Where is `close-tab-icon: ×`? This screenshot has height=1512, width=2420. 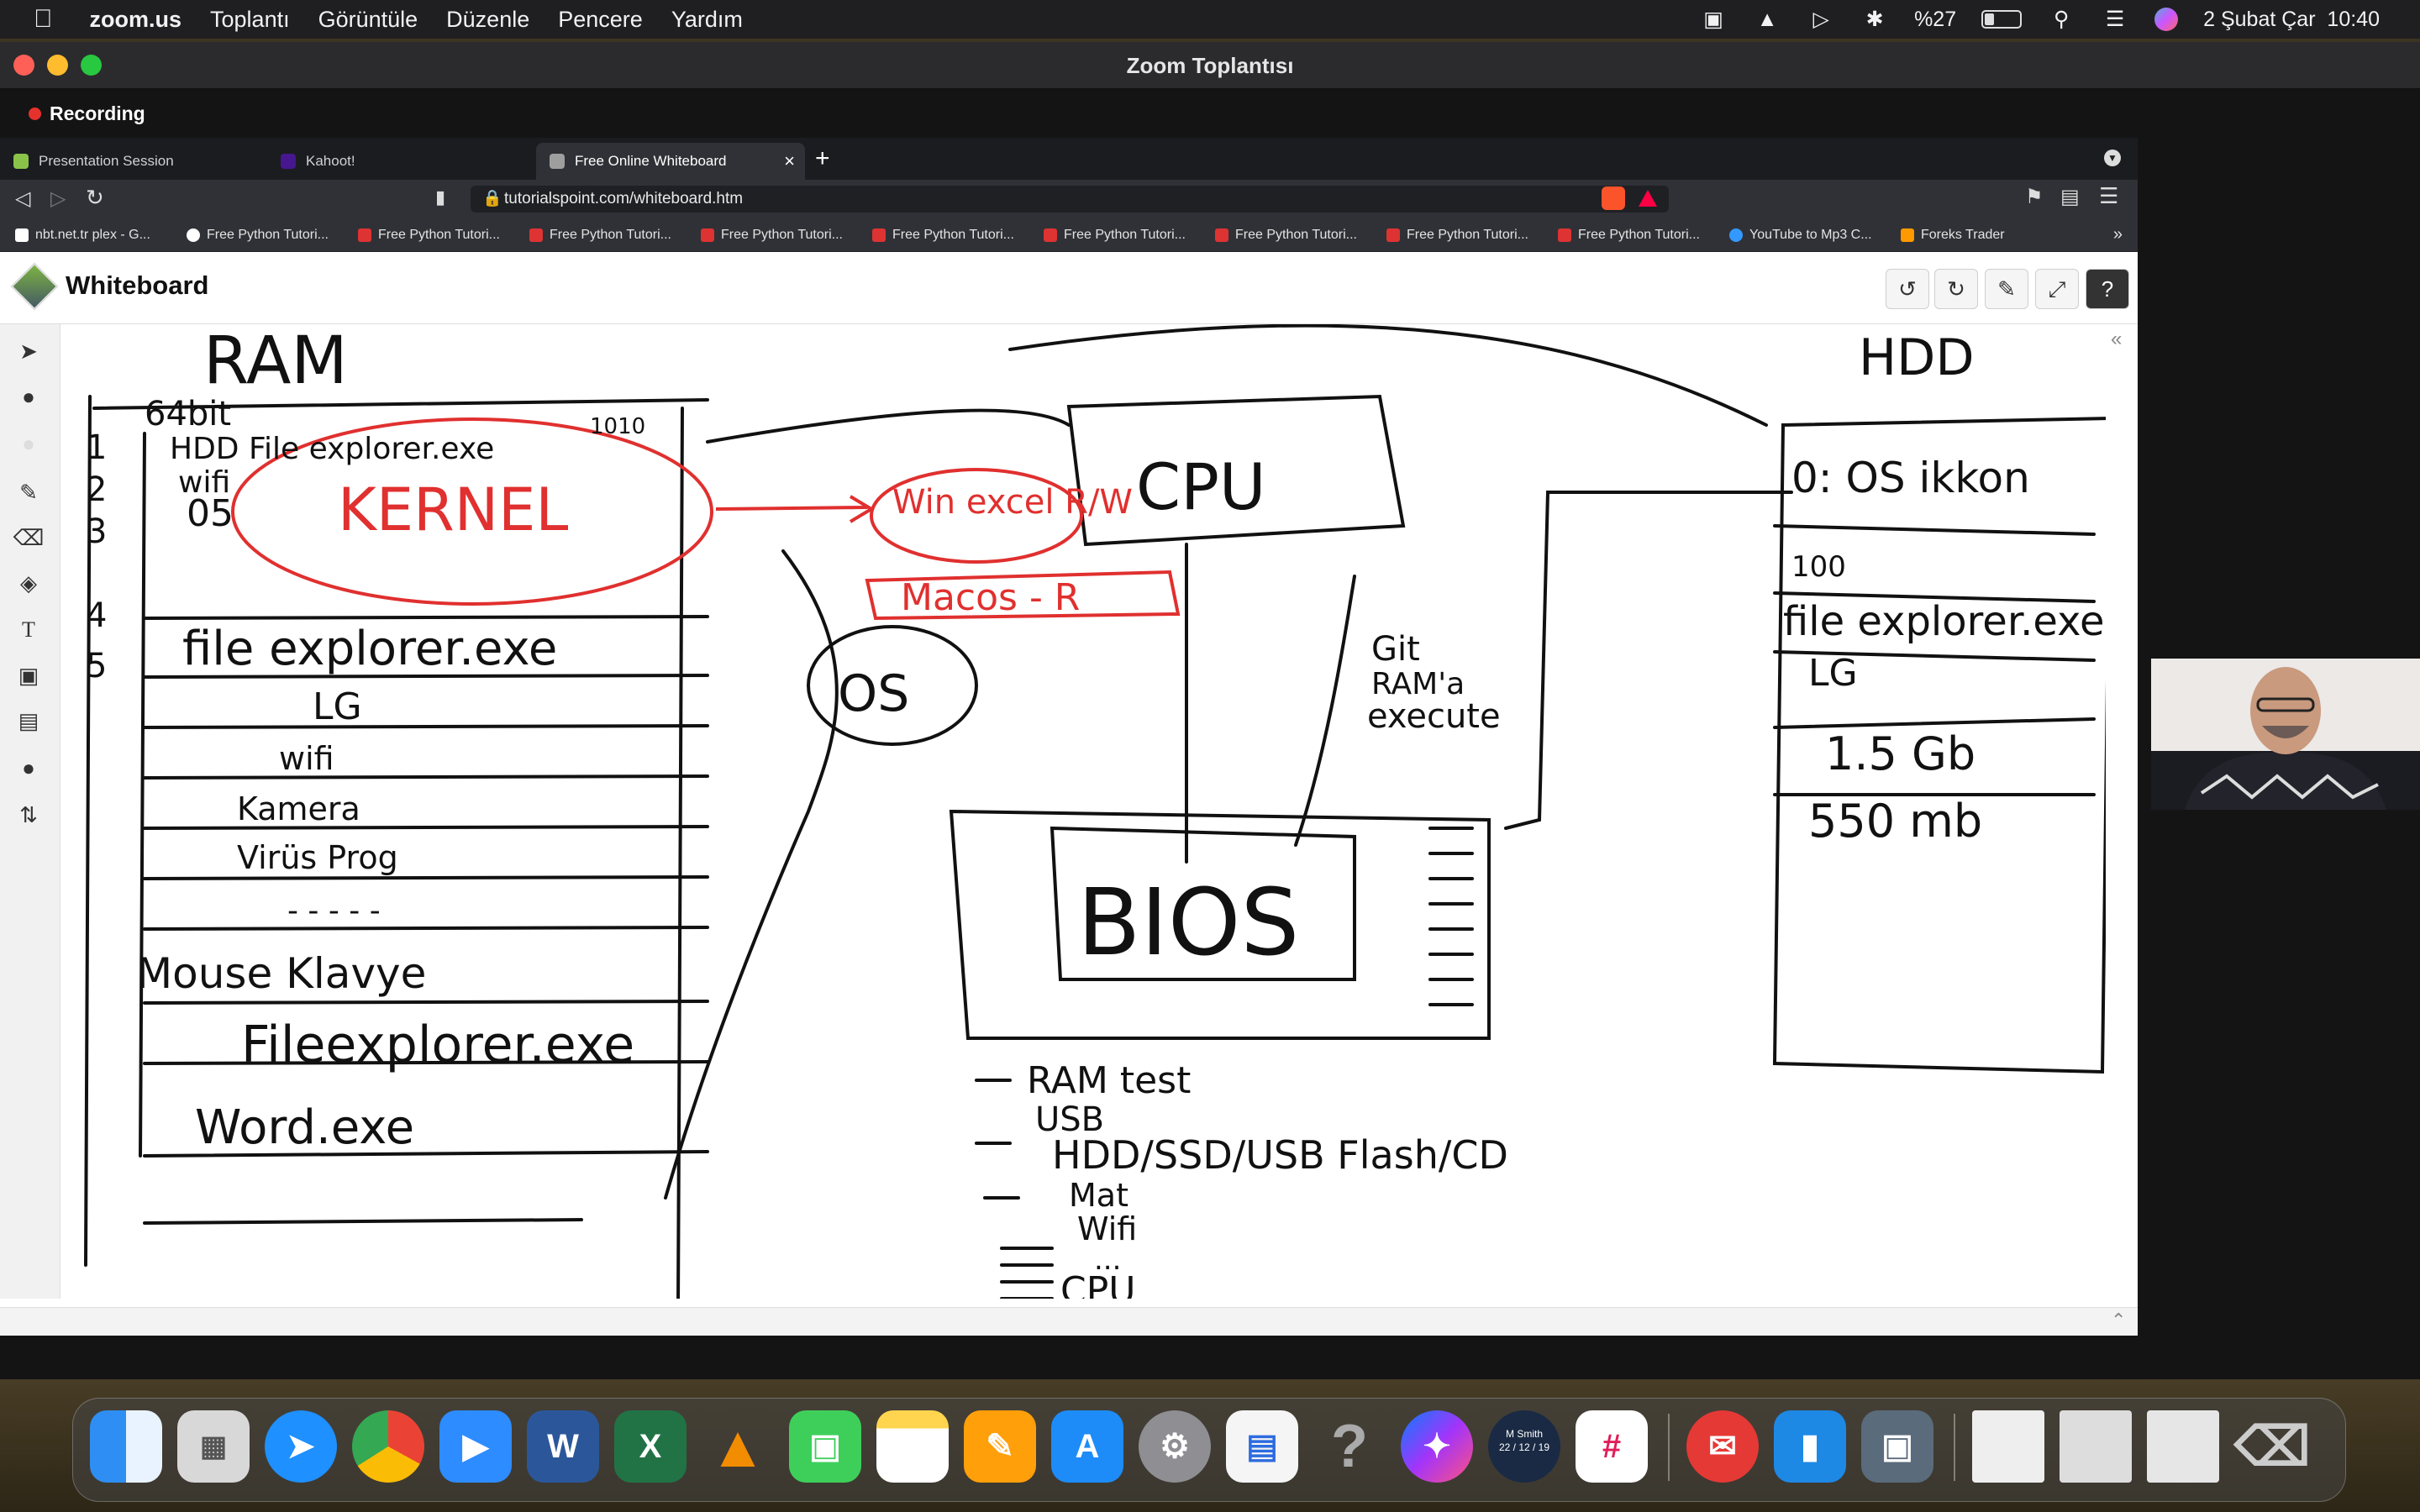 close-tab-icon: × is located at coordinates (789, 161).